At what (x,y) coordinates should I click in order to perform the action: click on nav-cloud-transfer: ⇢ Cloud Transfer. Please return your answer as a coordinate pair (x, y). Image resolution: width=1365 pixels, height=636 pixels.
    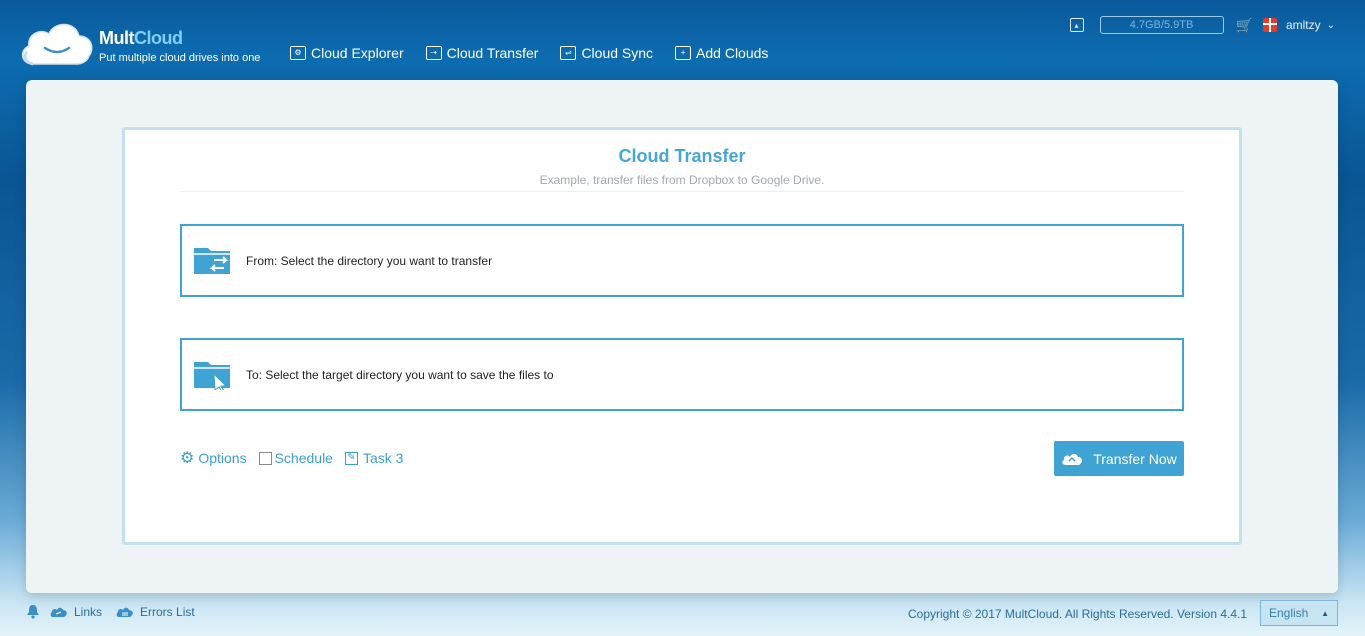
    Looking at the image, I should click on (482, 53).